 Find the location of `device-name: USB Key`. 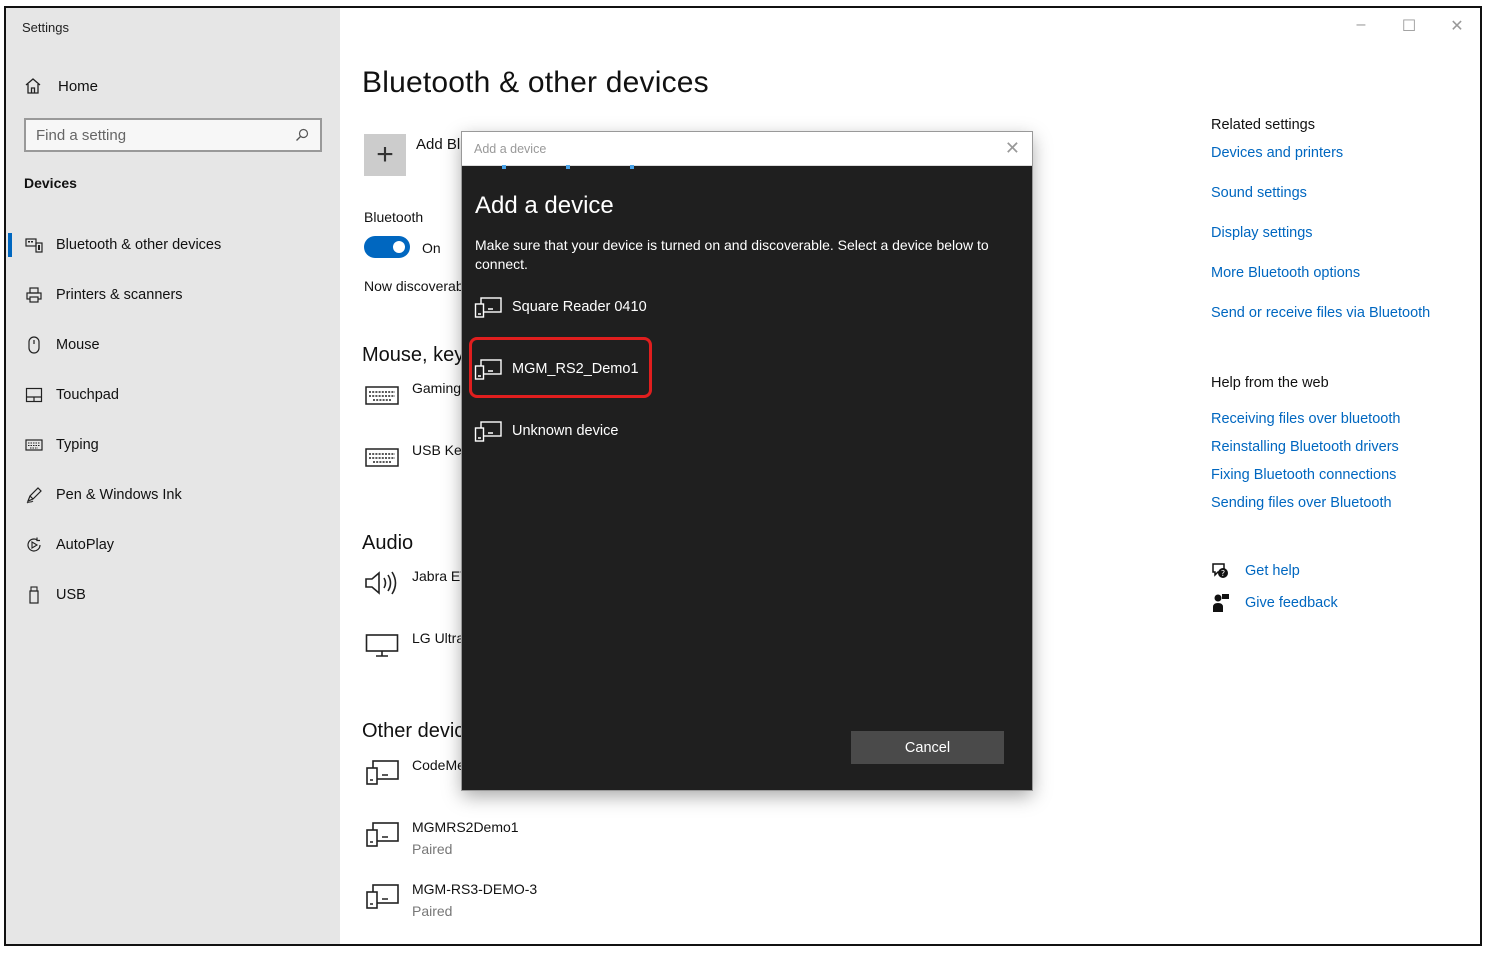

device-name: USB Key is located at coordinates (440, 450).